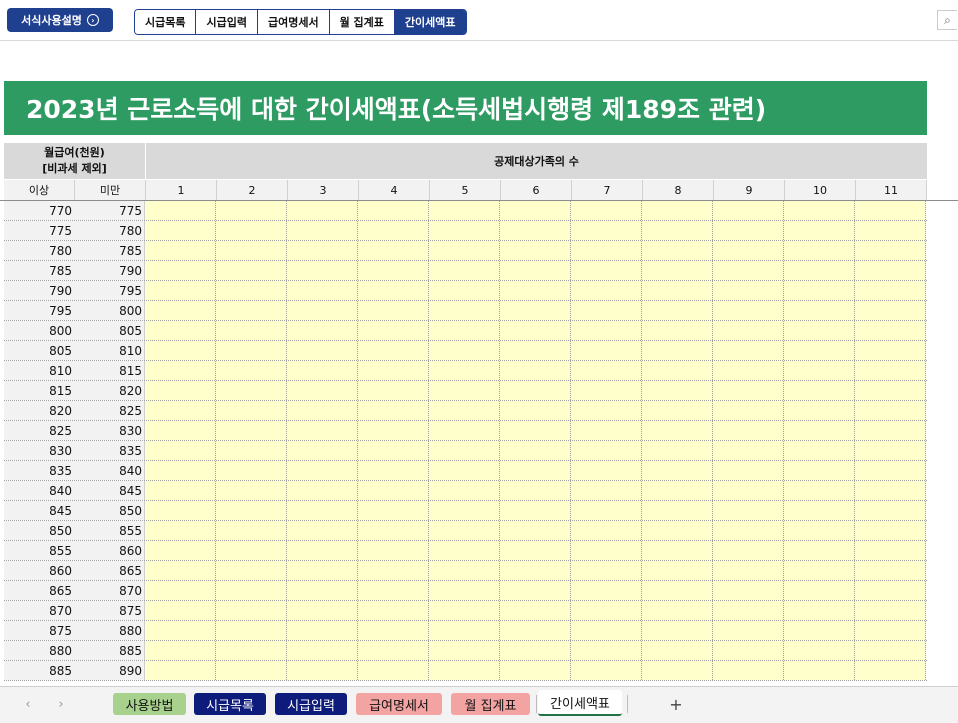 The width and height of the screenshot is (958, 723). I want to click on pay-to-cell: 845, so click(109, 490).